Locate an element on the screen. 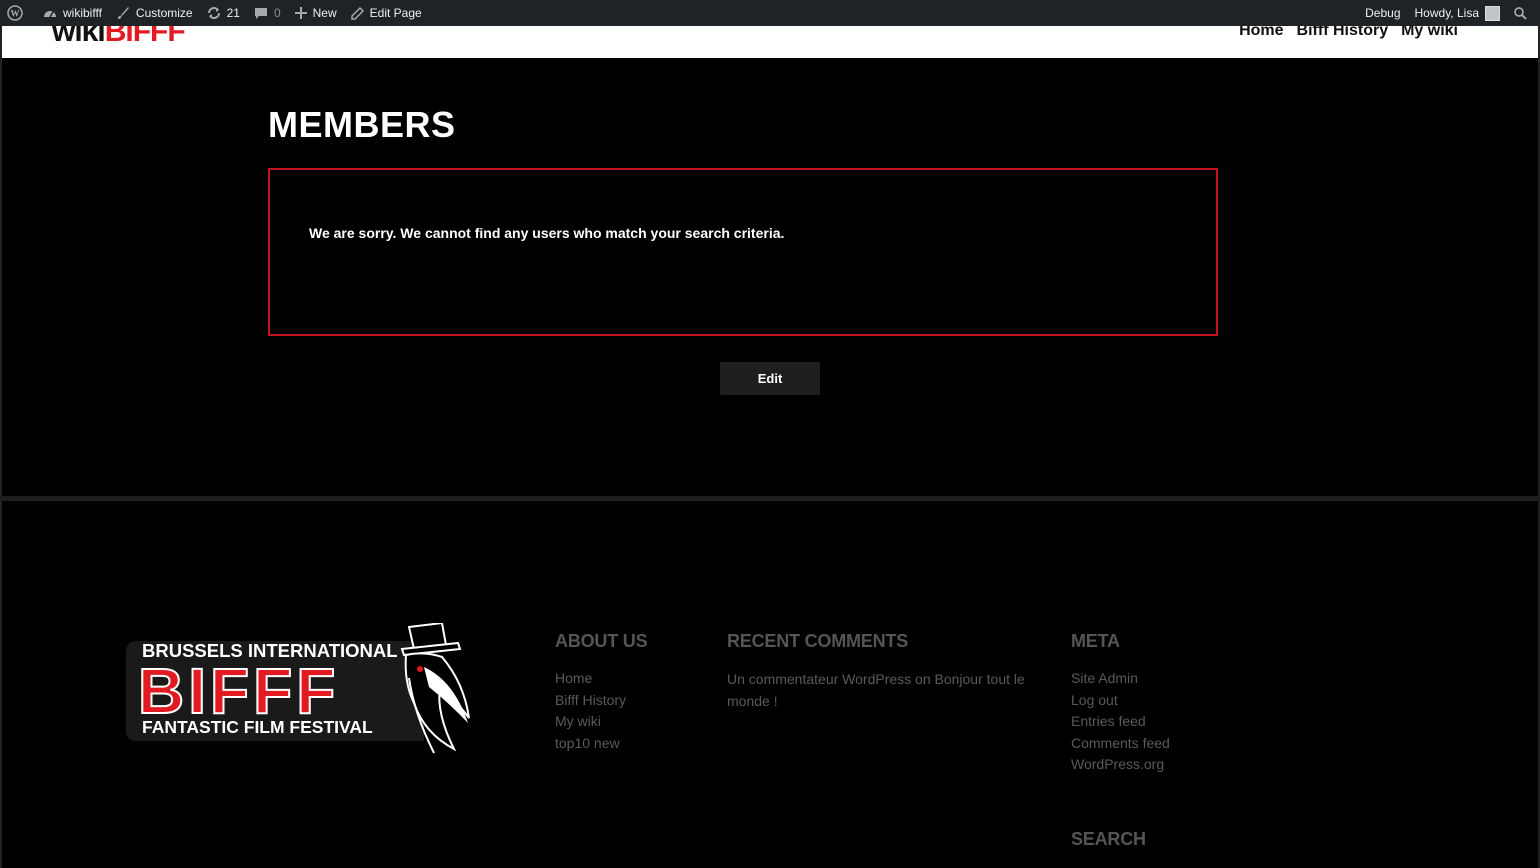 Image resolution: width=1540 pixels, height=868 pixels. user-account-button: Howdy, Lisa is located at coordinates (1457, 13).